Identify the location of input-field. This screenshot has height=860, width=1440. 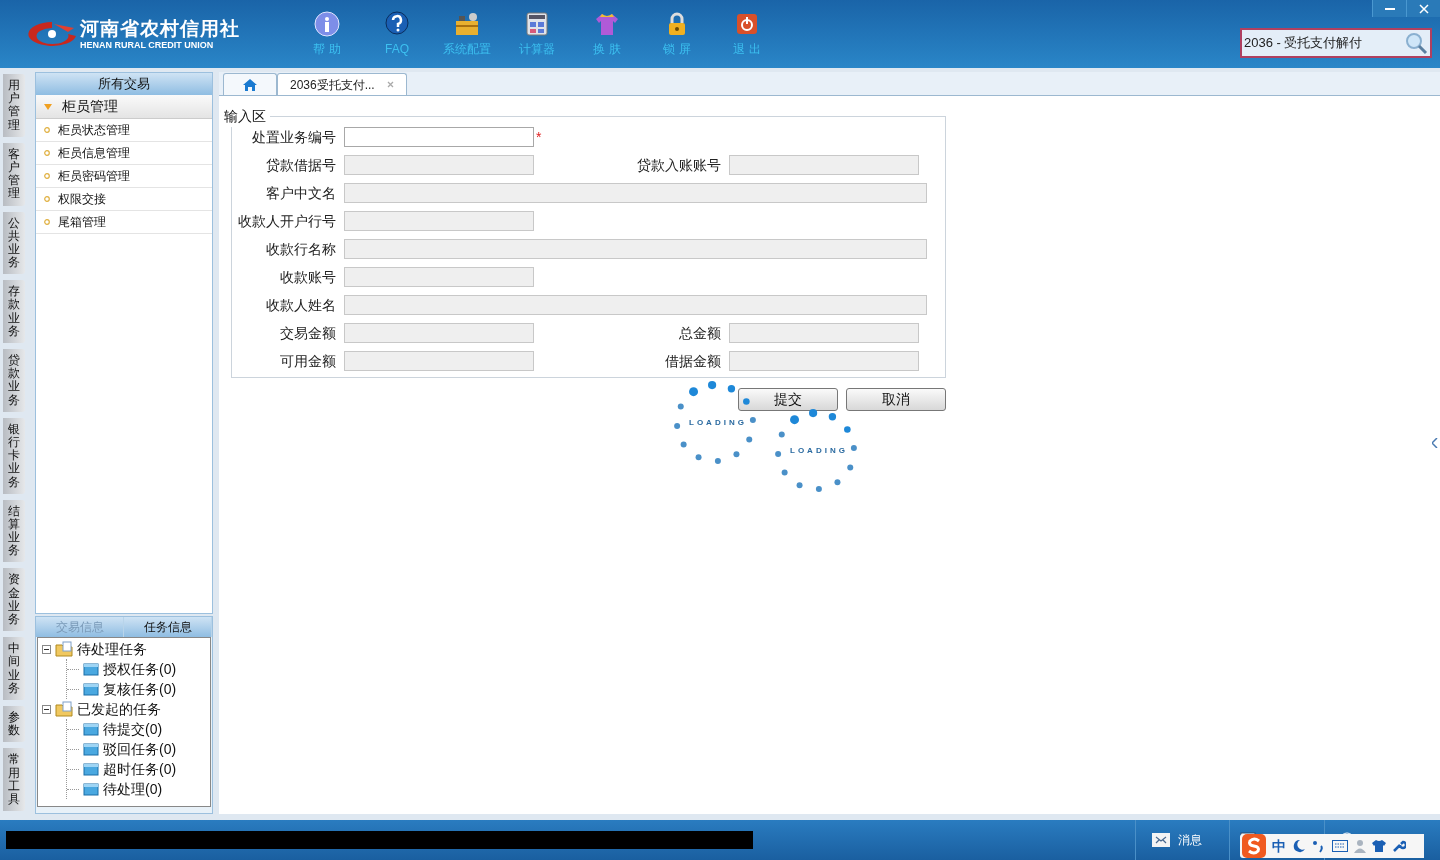
(439, 137).